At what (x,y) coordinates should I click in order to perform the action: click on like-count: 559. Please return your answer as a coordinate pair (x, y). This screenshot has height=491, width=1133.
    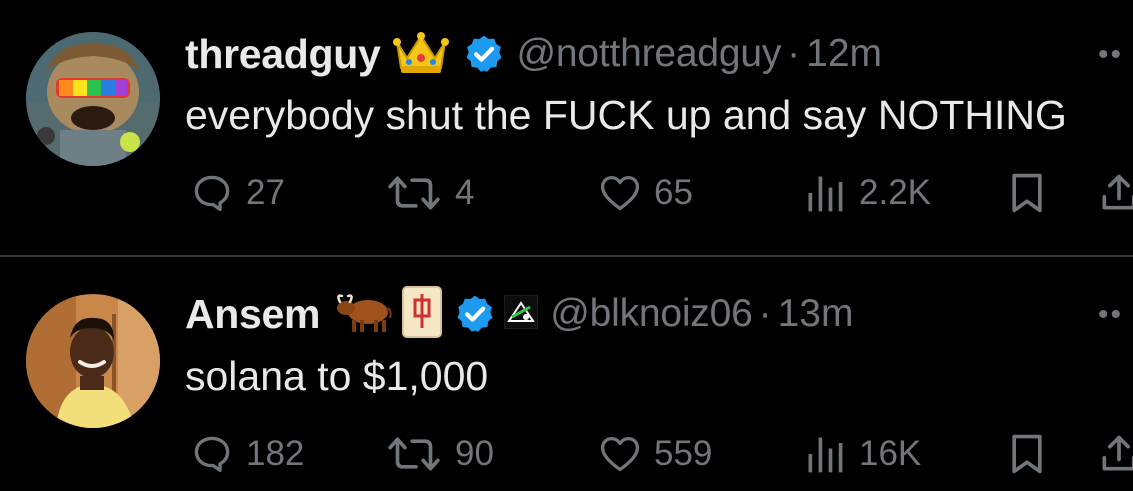
    Looking at the image, I should click on (683, 453).